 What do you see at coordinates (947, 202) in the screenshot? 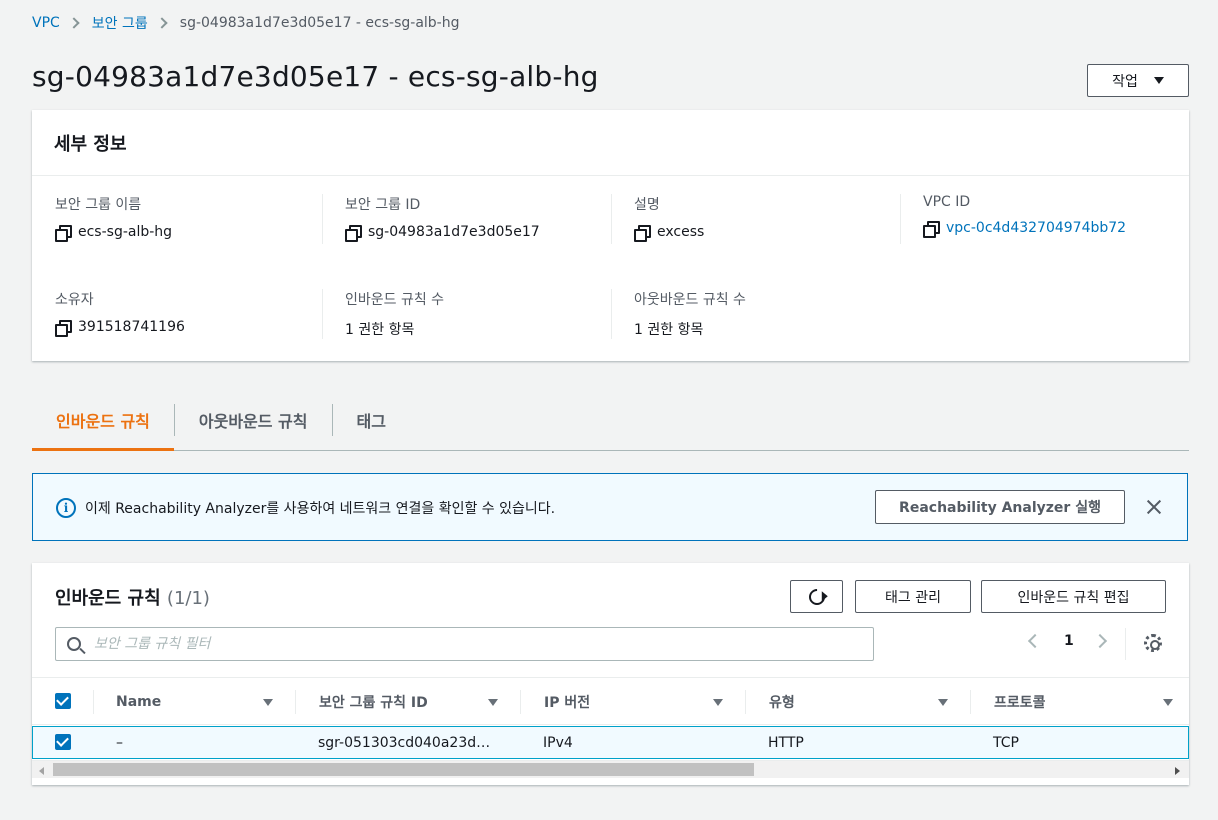
I see `field-label: VPC ID` at bounding box center [947, 202].